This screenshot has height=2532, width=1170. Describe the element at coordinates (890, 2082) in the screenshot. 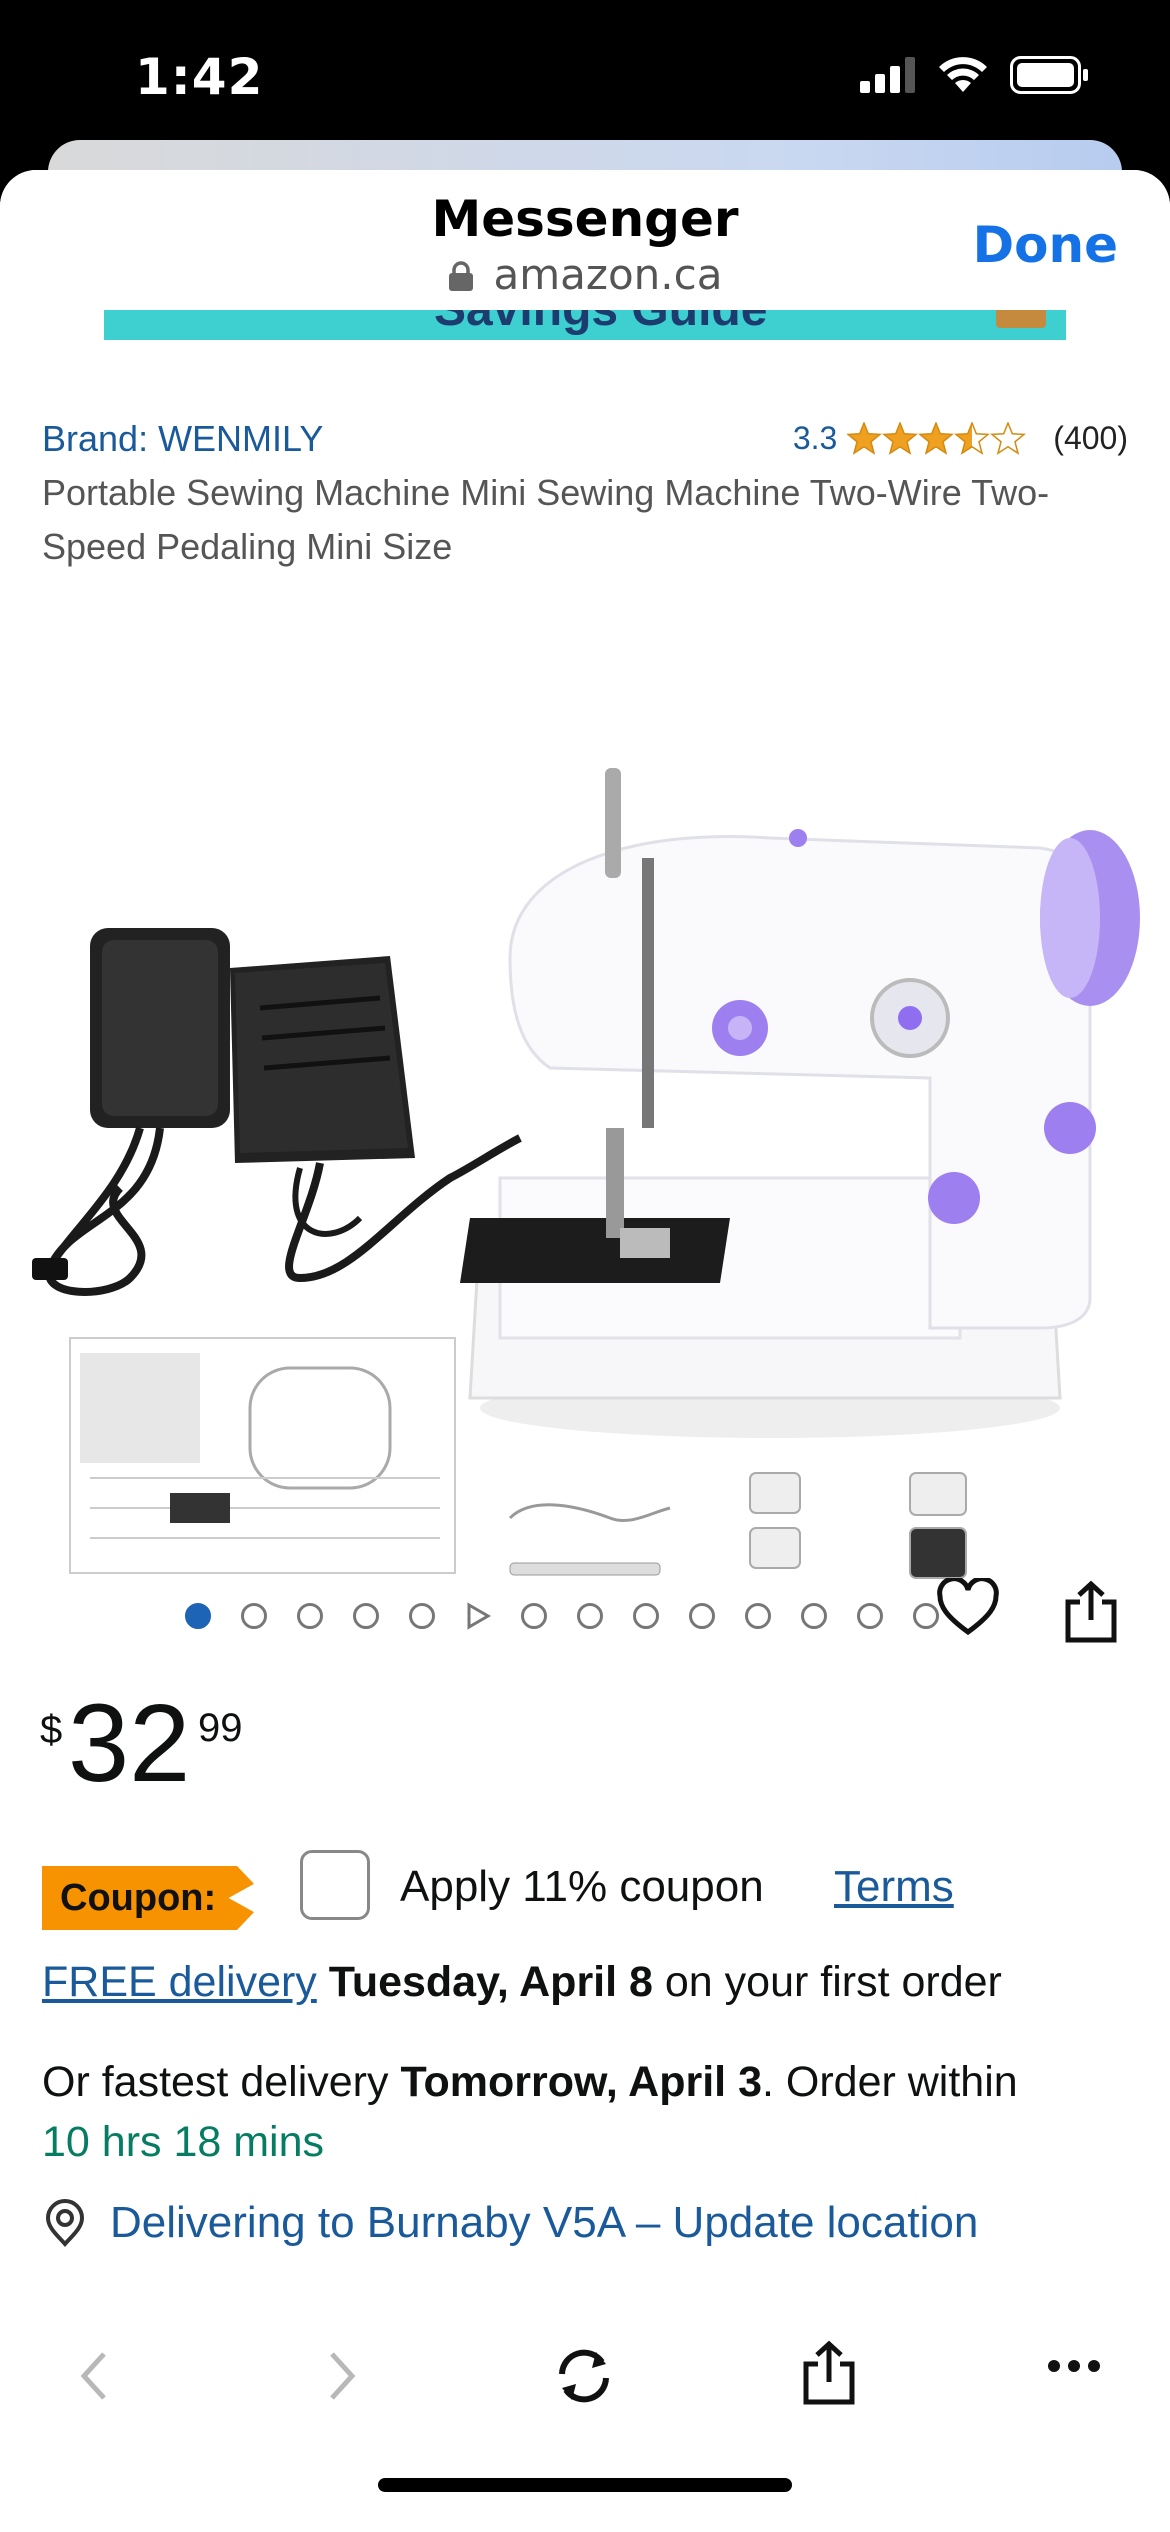

I see `fastest-mid: . Order within` at that location.